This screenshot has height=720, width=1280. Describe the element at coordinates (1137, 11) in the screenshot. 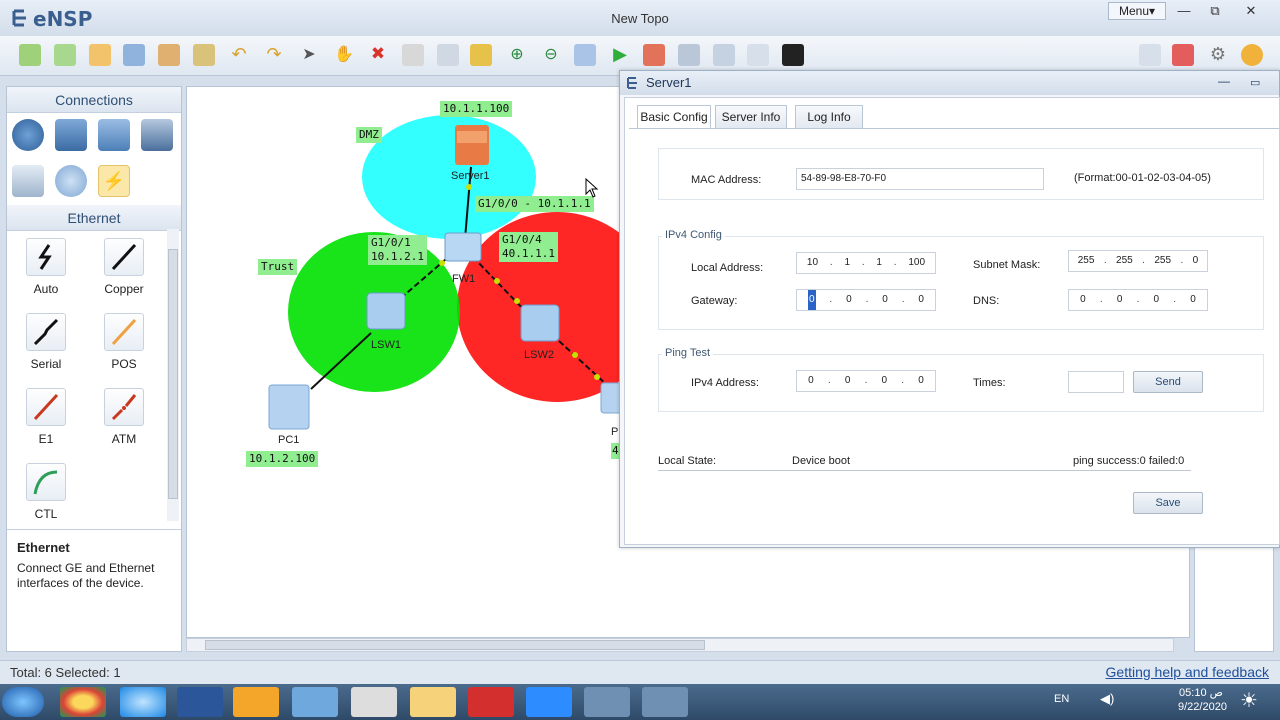

I see `menu-button: Menu▾` at that location.